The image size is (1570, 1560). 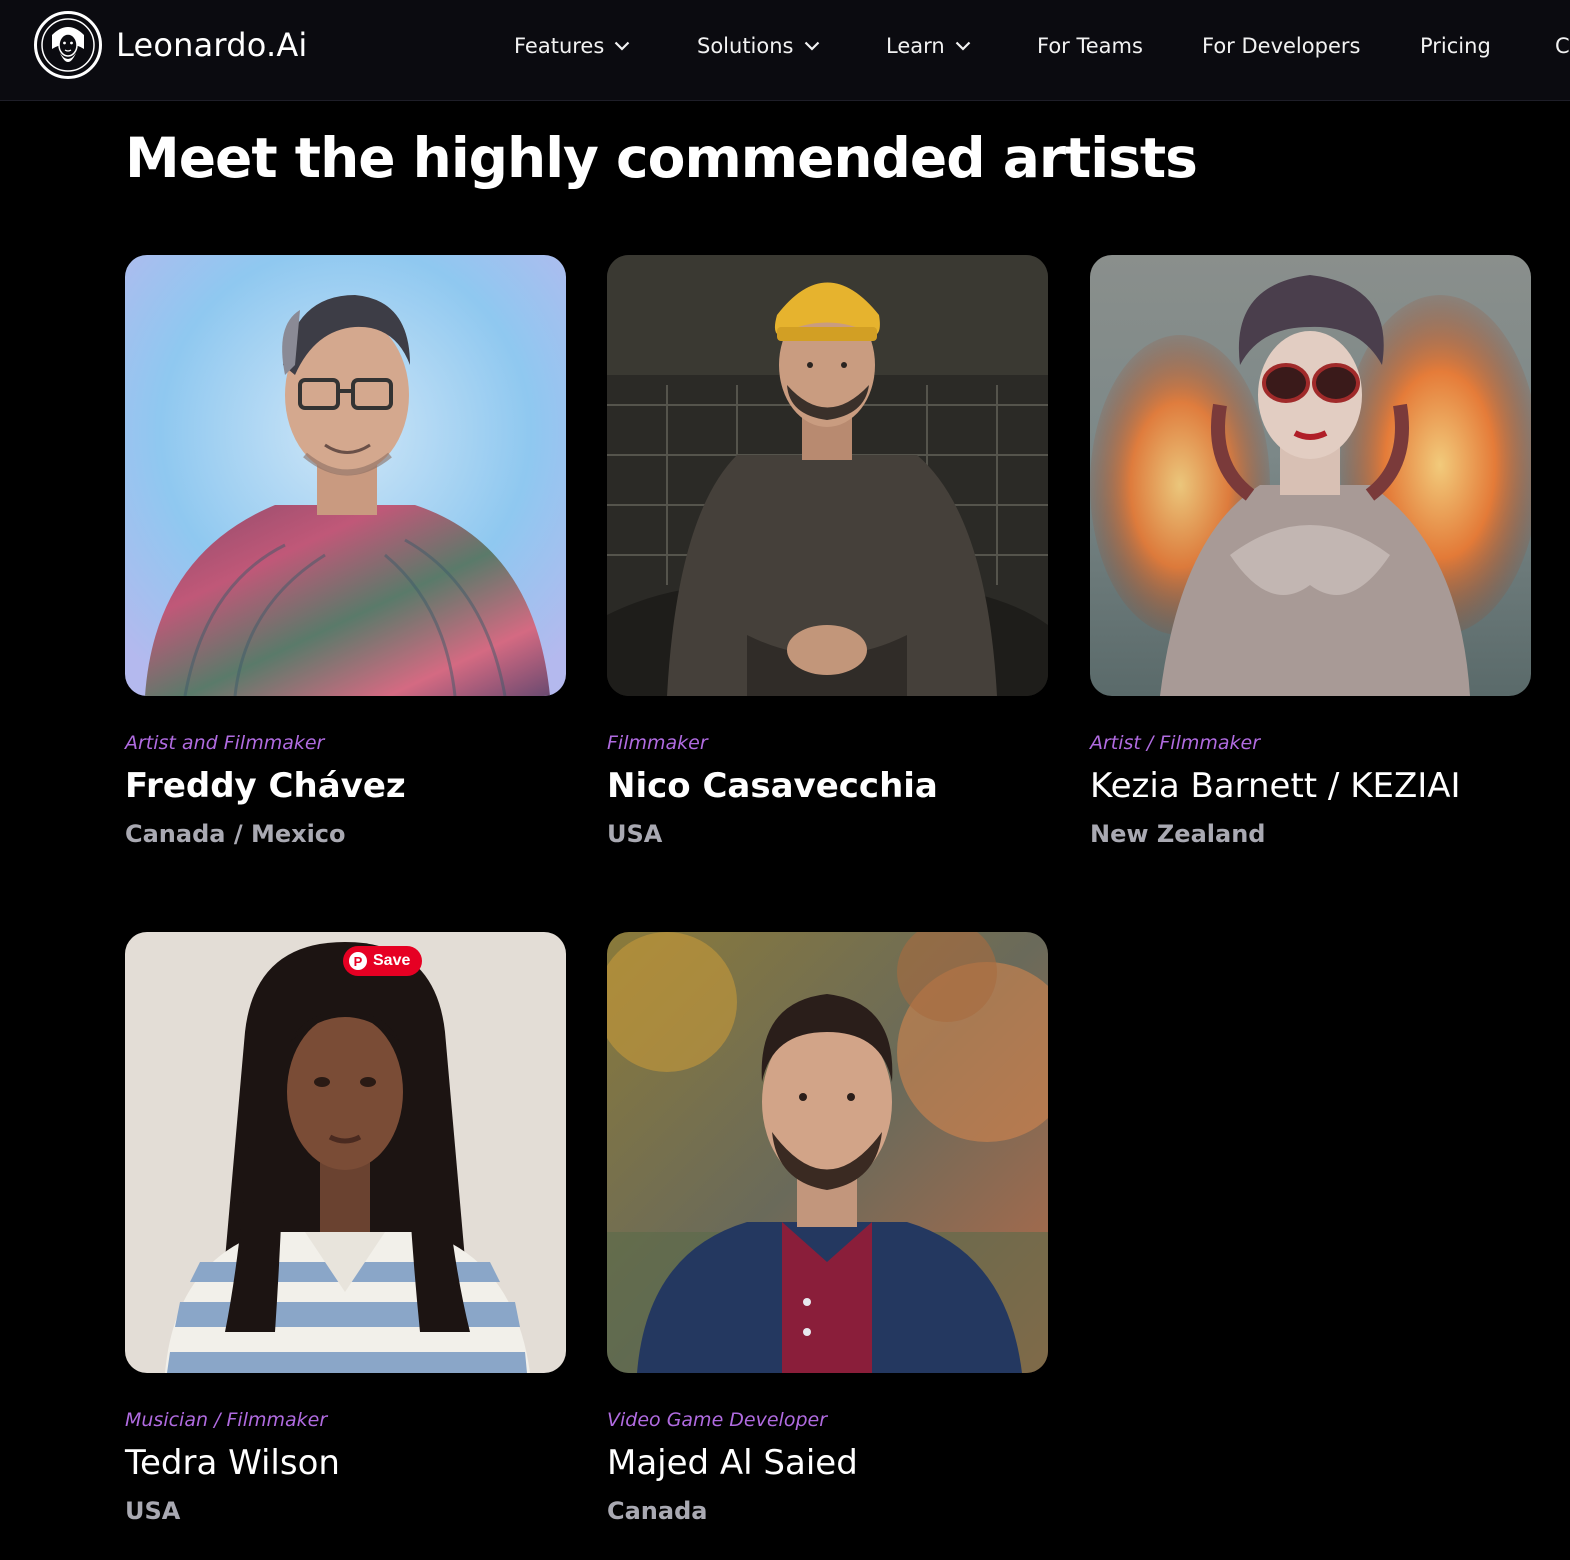 What do you see at coordinates (1455, 46) in the screenshot?
I see `nav-item-label: Pricing` at bounding box center [1455, 46].